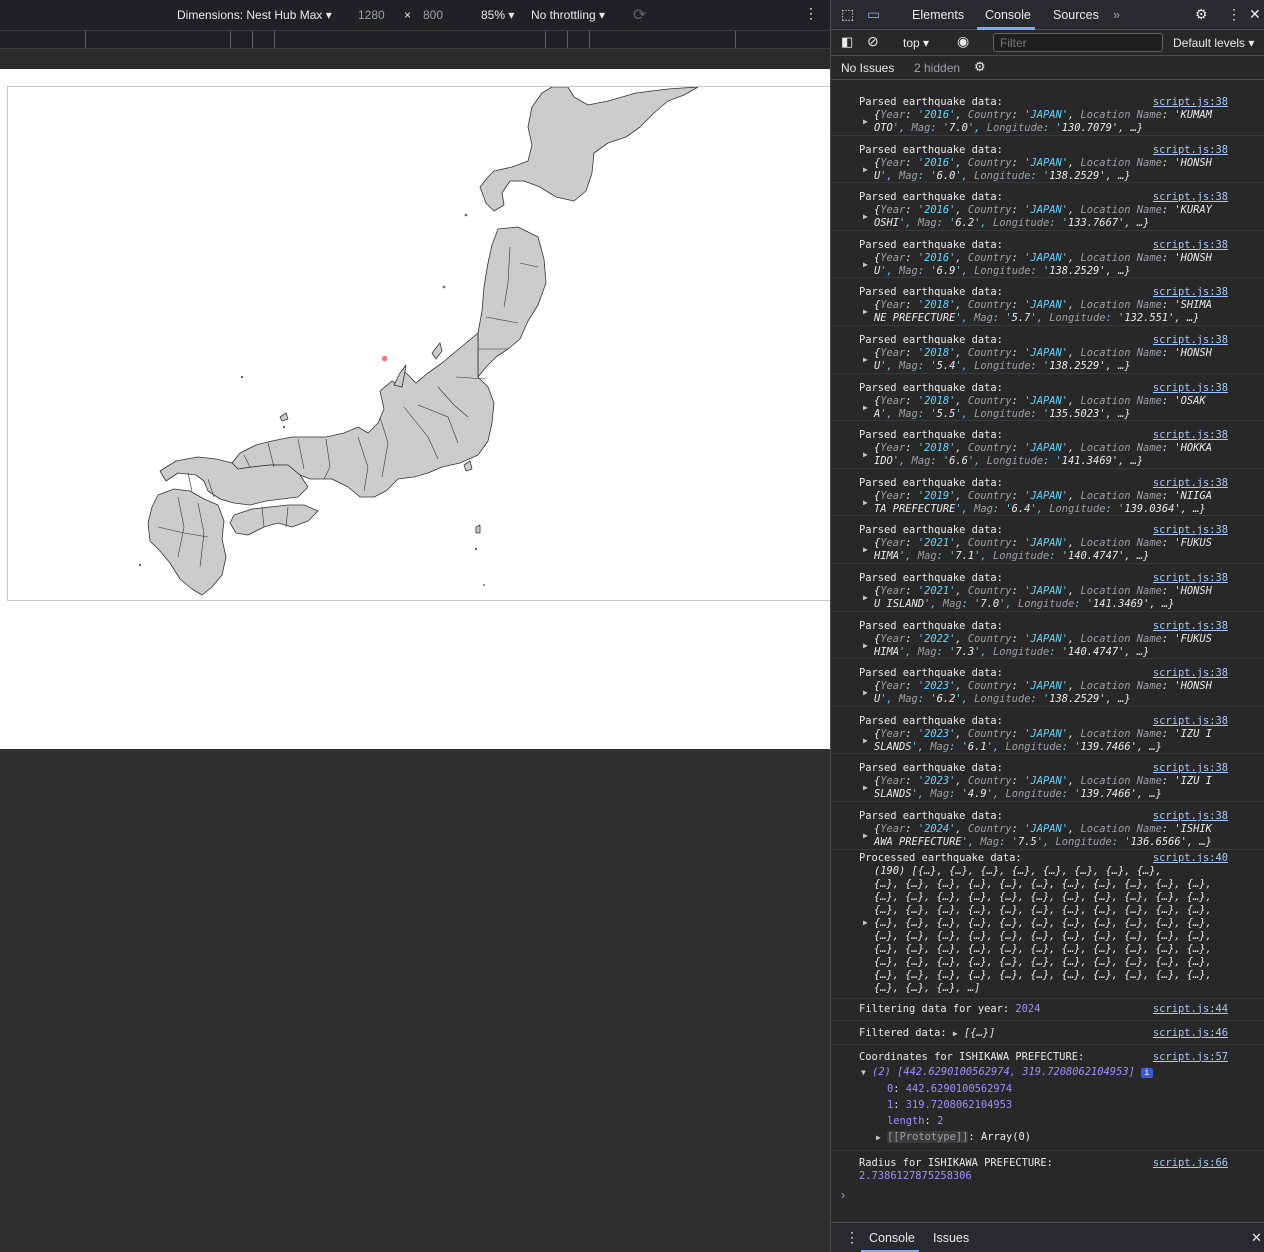  What do you see at coordinates (1190, 1057) in the screenshot?
I see `source-link: script.js:57` at bounding box center [1190, 1057].